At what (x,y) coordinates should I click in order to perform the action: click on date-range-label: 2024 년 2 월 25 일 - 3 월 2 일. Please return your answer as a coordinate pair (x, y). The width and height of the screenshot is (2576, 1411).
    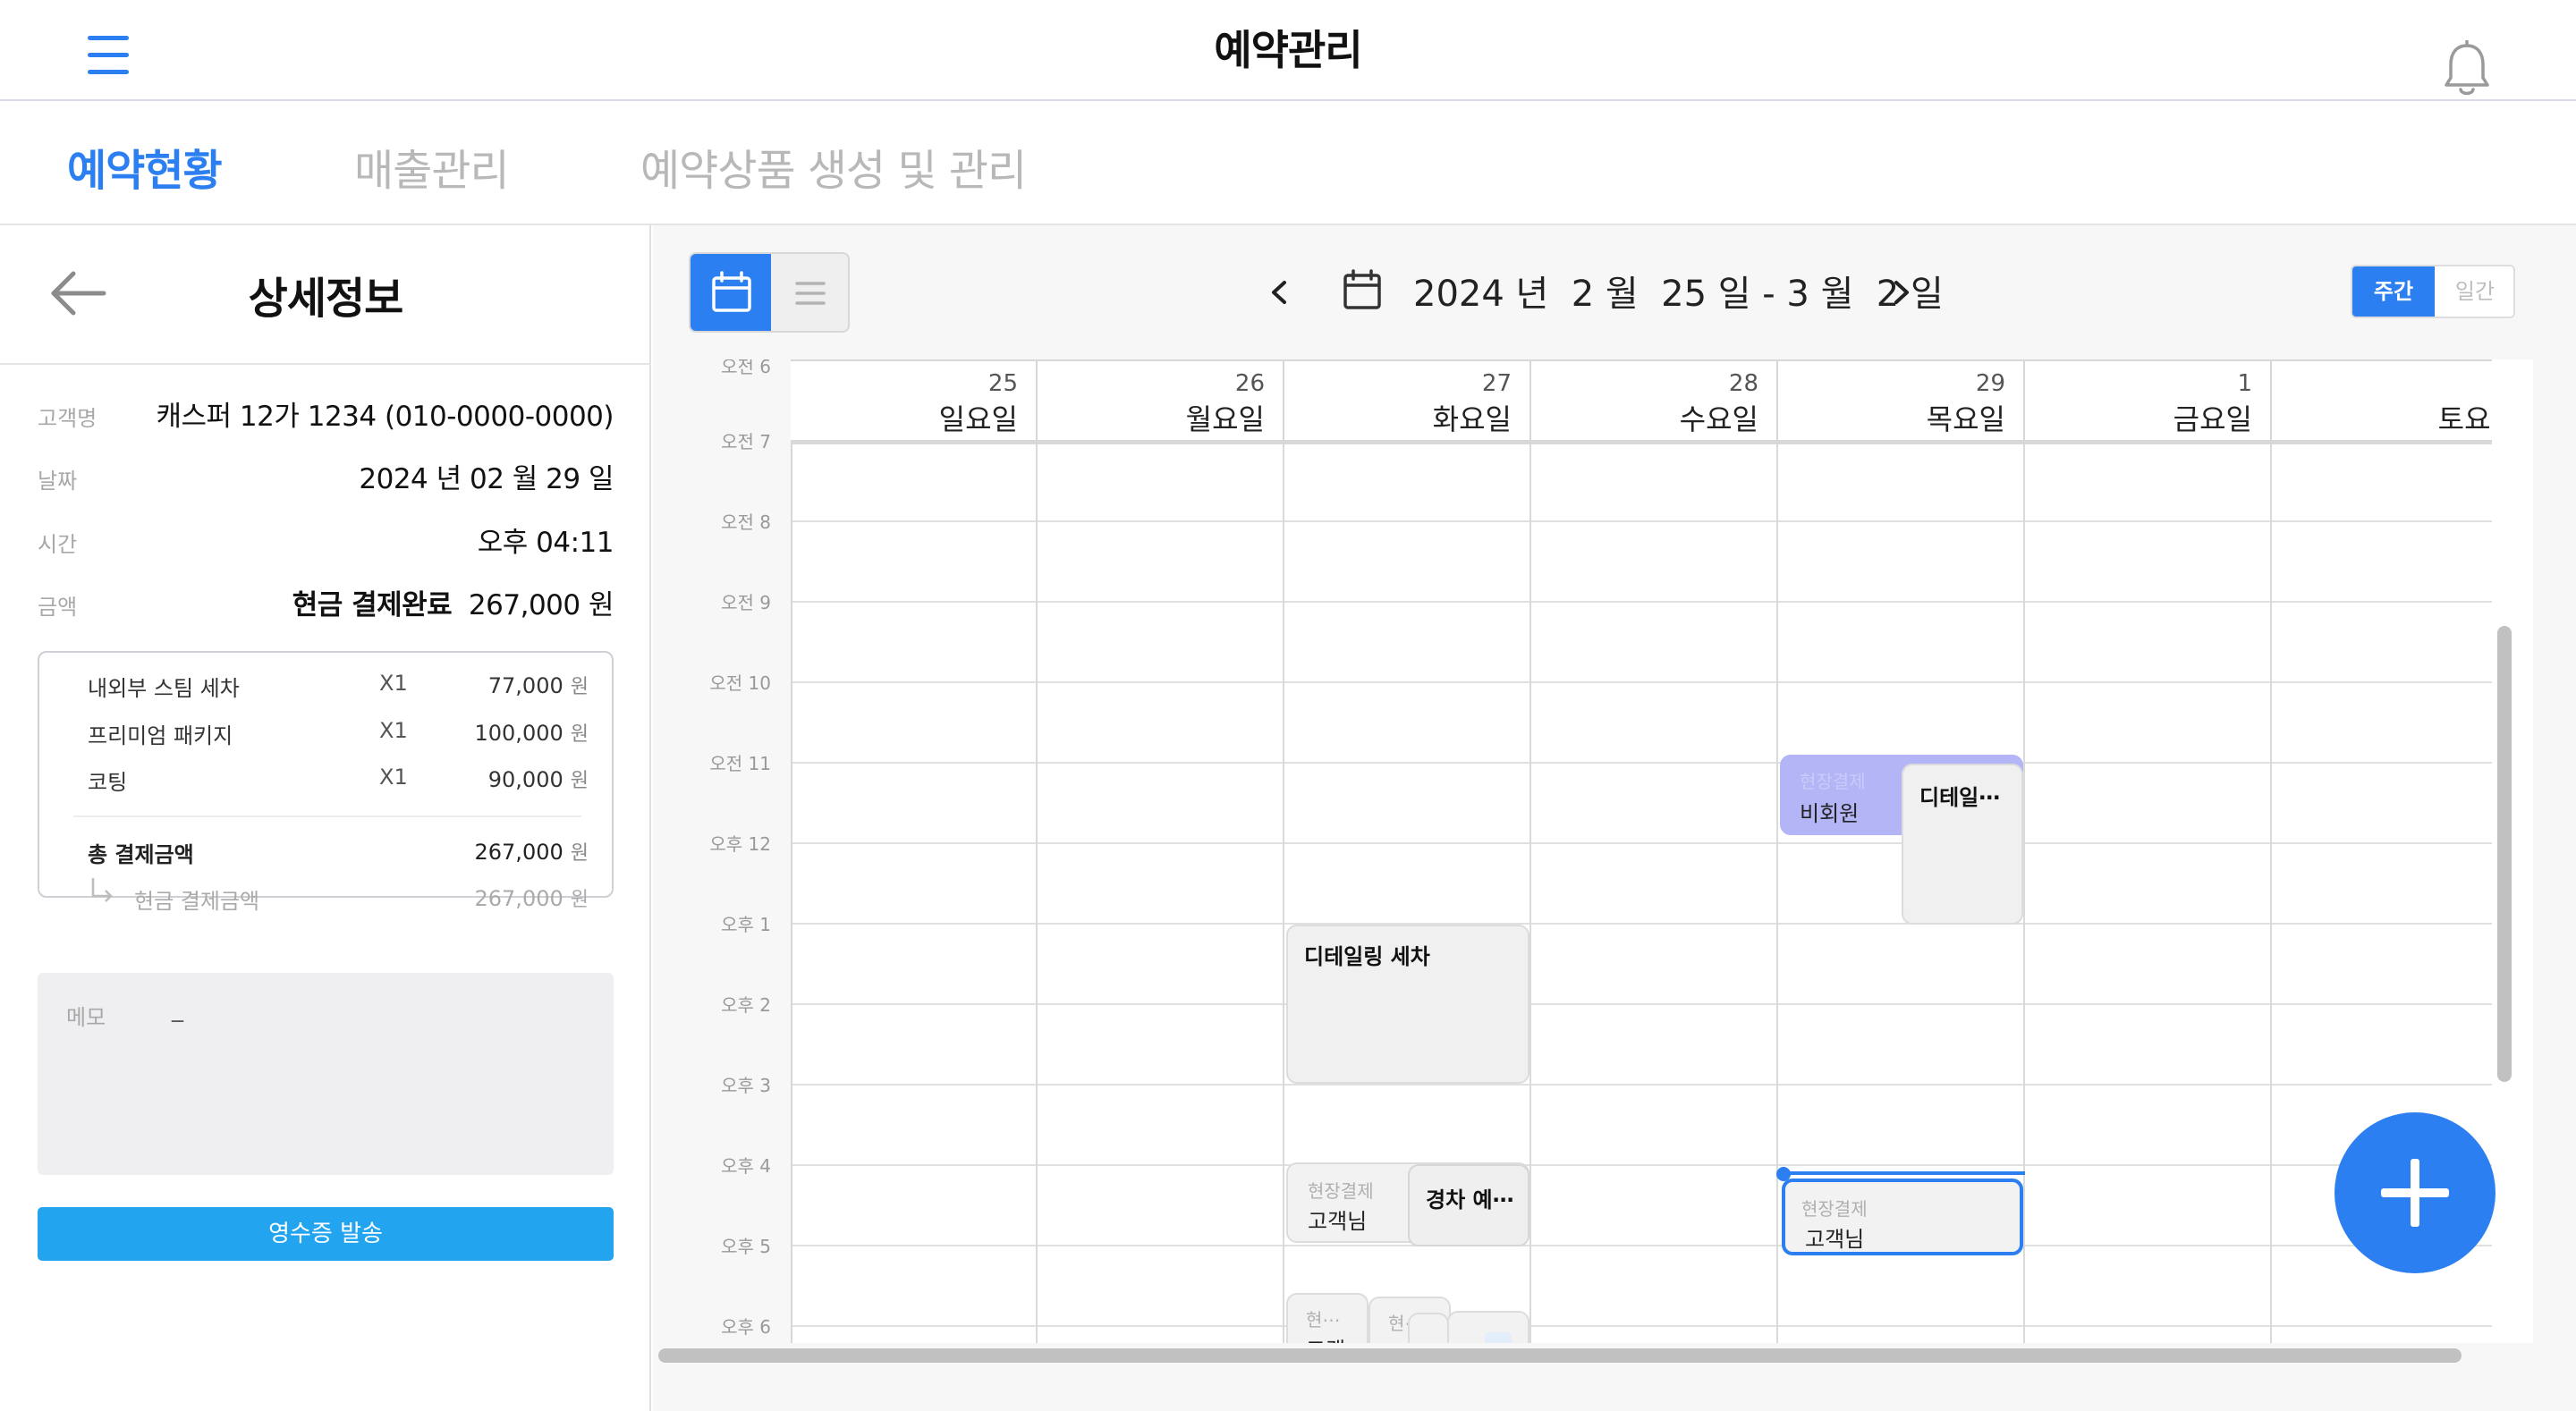
    Looking at the image, I should click on (1678, 294).